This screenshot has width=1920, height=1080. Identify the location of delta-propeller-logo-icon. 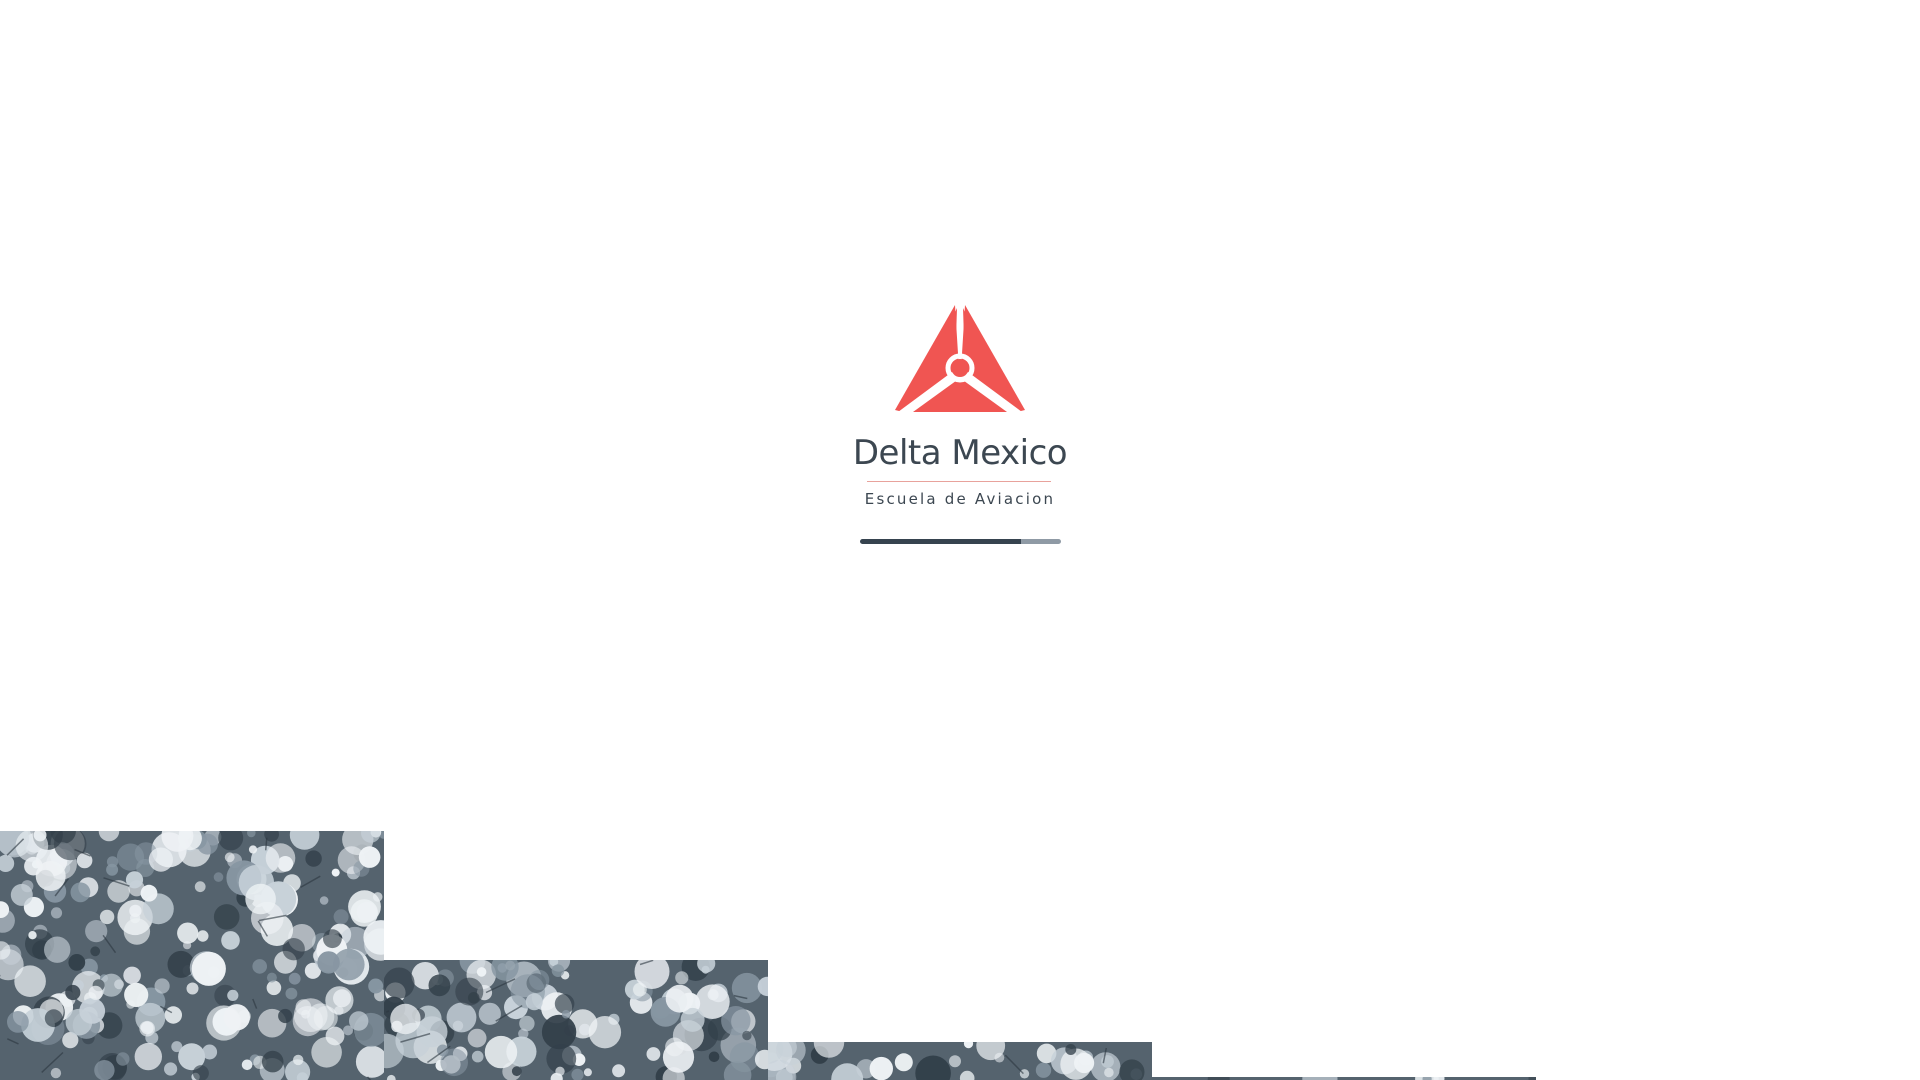
(960, 357).